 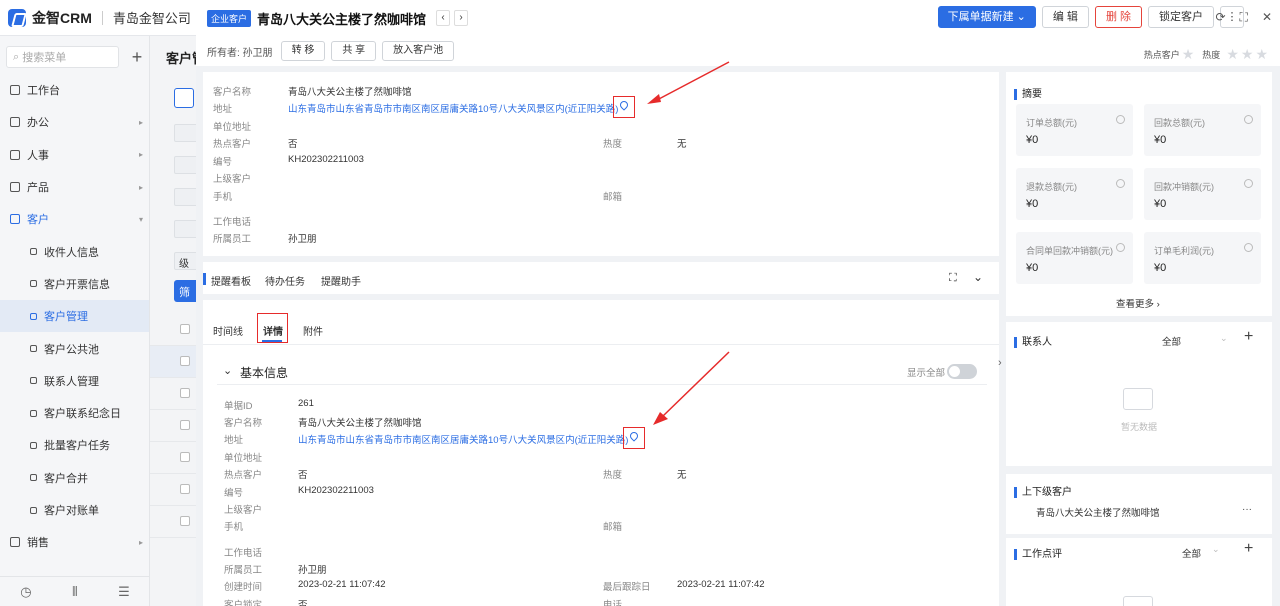 I want to click on field-value: KH202302211003, so click(x=336, y=490).